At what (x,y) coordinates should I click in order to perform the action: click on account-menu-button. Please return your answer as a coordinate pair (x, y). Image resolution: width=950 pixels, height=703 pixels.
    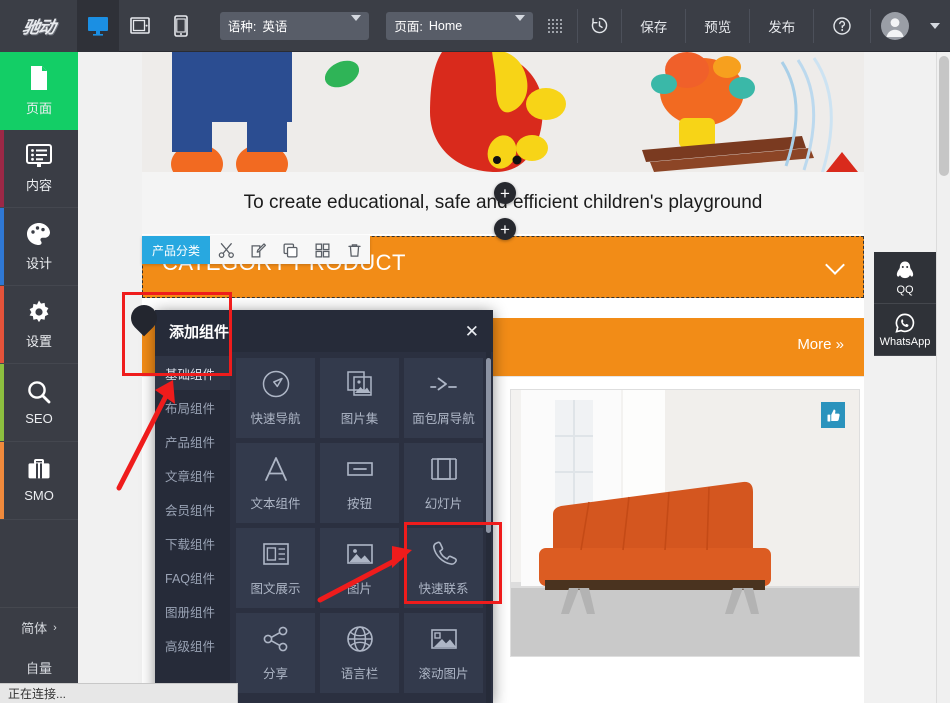
    Looking at the image, I should click on (935, 26).